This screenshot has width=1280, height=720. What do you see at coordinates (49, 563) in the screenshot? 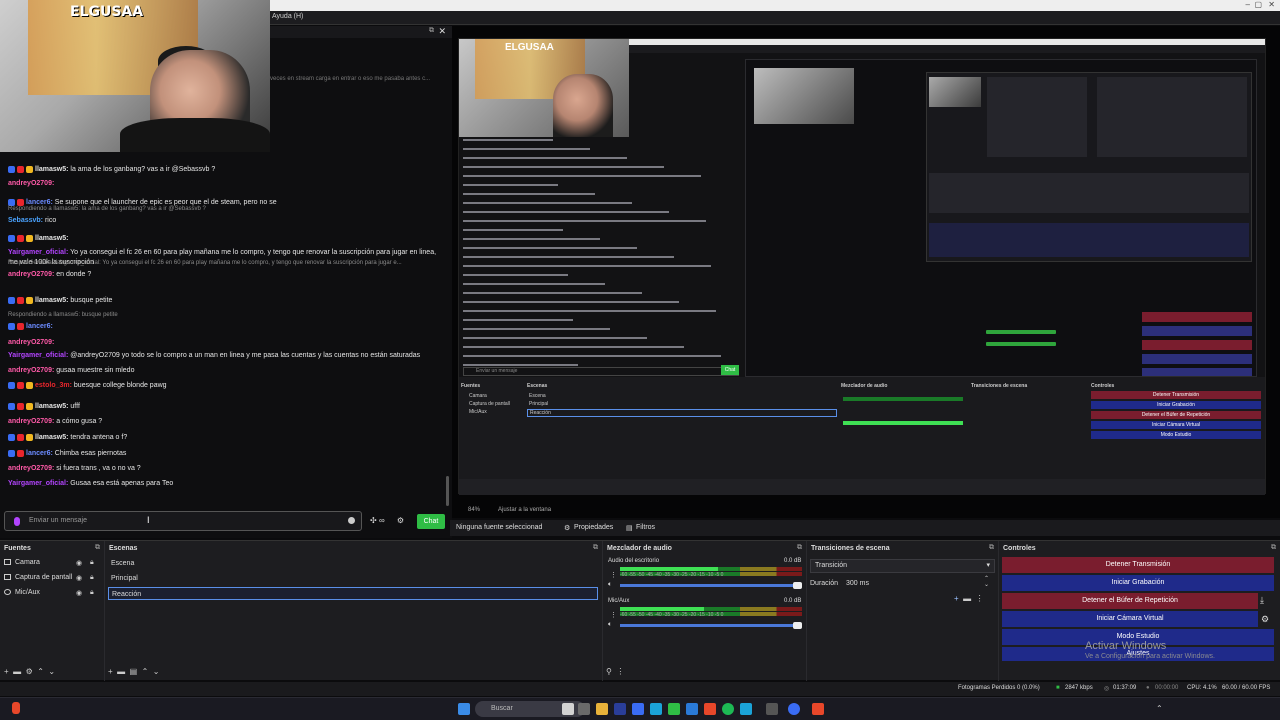
I see `source-item: Camara ◉ 🔒︎` at bounding box center [49, 563].